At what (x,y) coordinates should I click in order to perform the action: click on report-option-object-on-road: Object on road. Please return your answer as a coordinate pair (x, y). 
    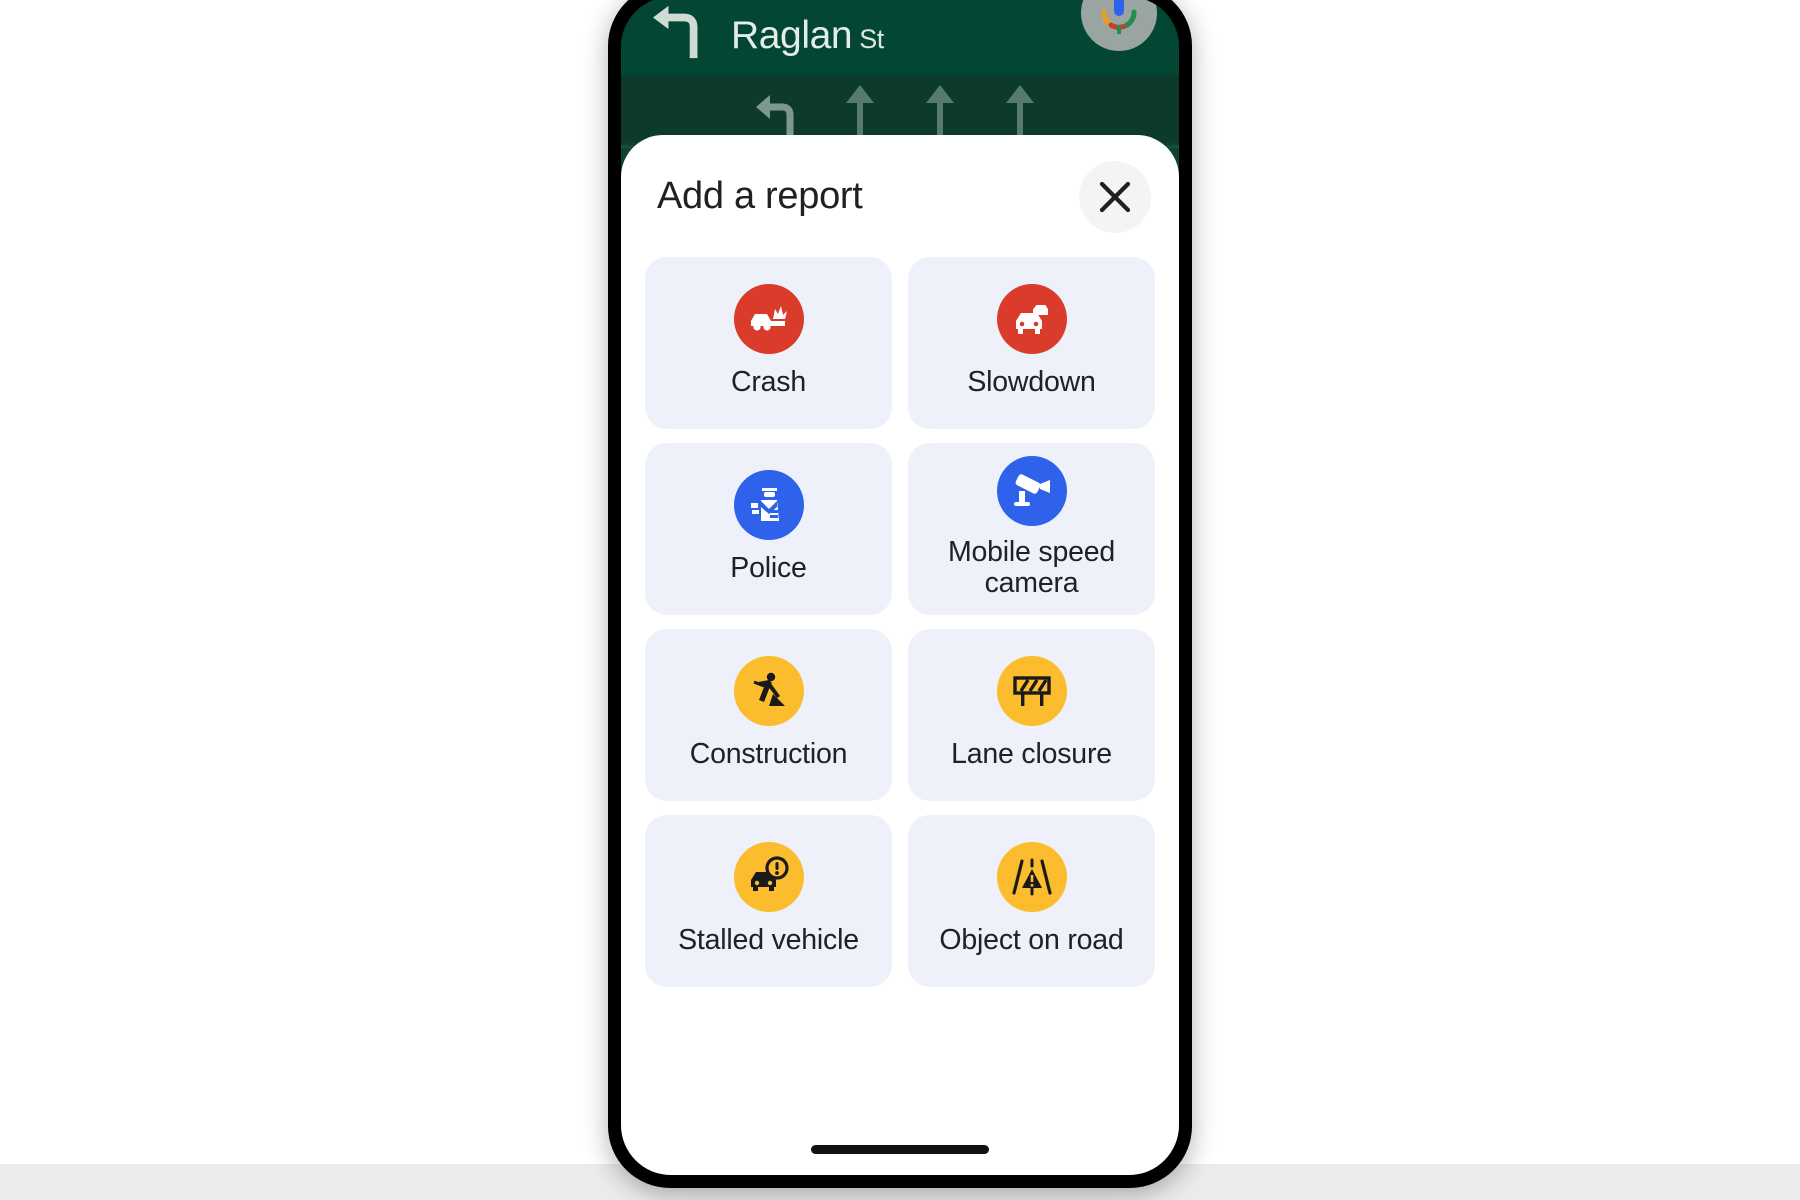
    Looking at the image, I should click on (1031, 901).